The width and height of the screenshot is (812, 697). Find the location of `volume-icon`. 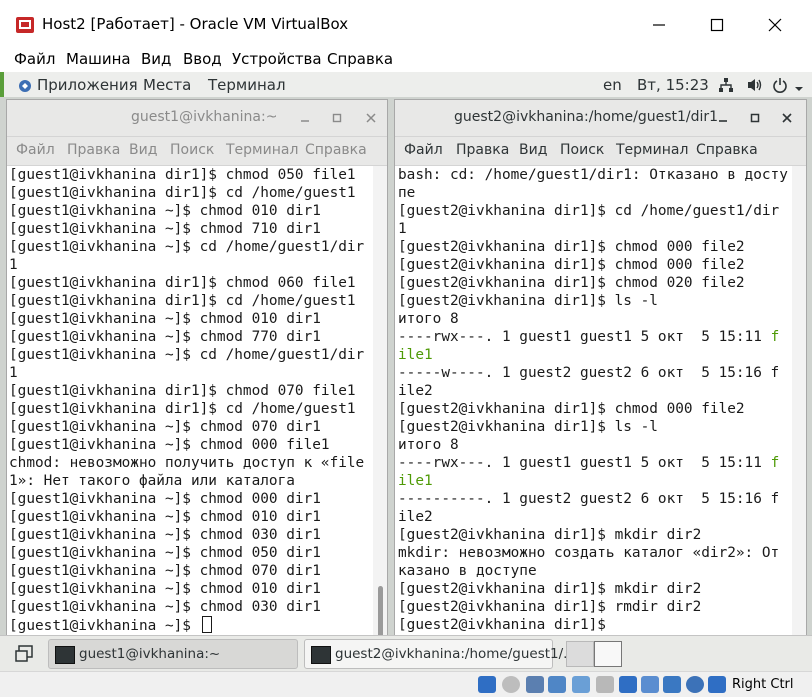

volume-icon is located at coordinates (755, 87).